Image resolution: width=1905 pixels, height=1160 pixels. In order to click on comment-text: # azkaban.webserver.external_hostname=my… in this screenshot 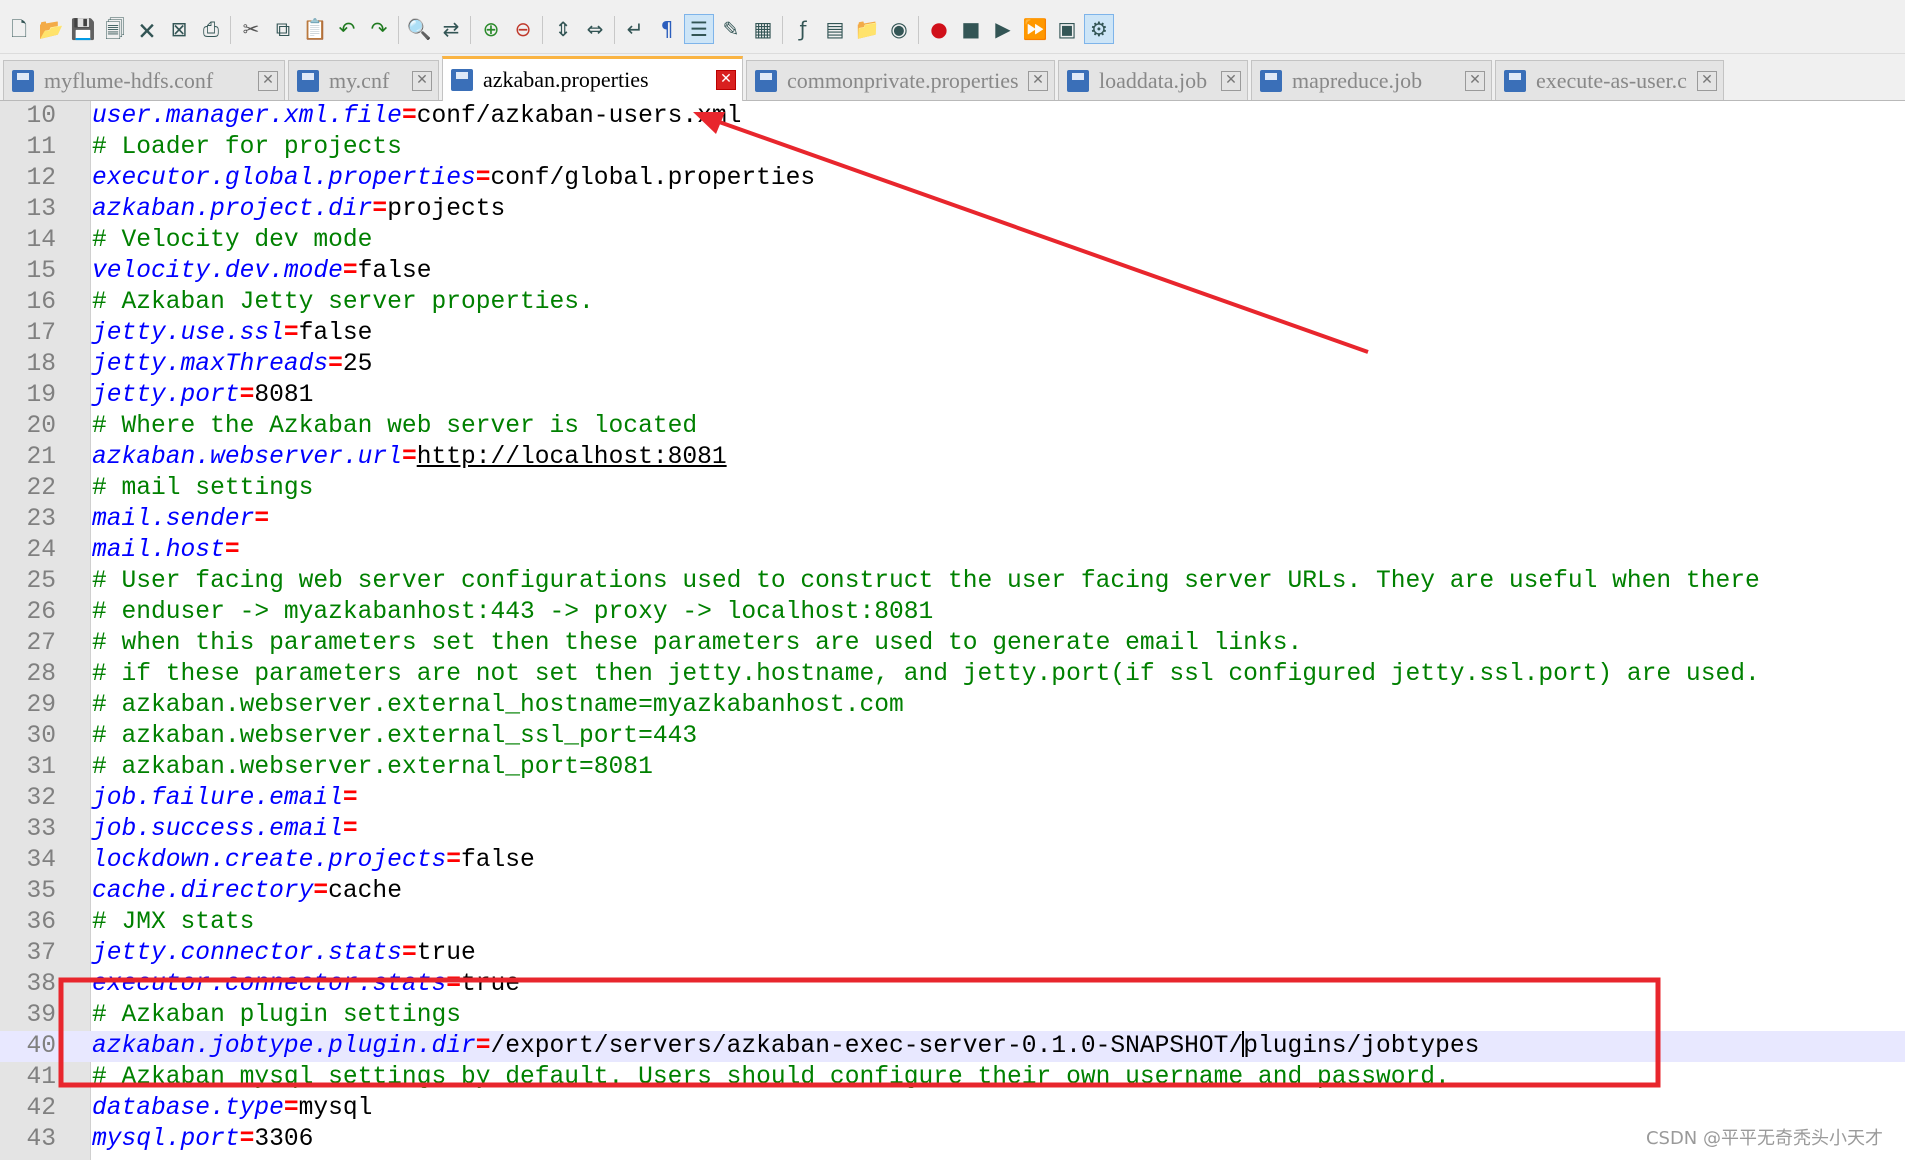, I will do `click(498, 705)`.